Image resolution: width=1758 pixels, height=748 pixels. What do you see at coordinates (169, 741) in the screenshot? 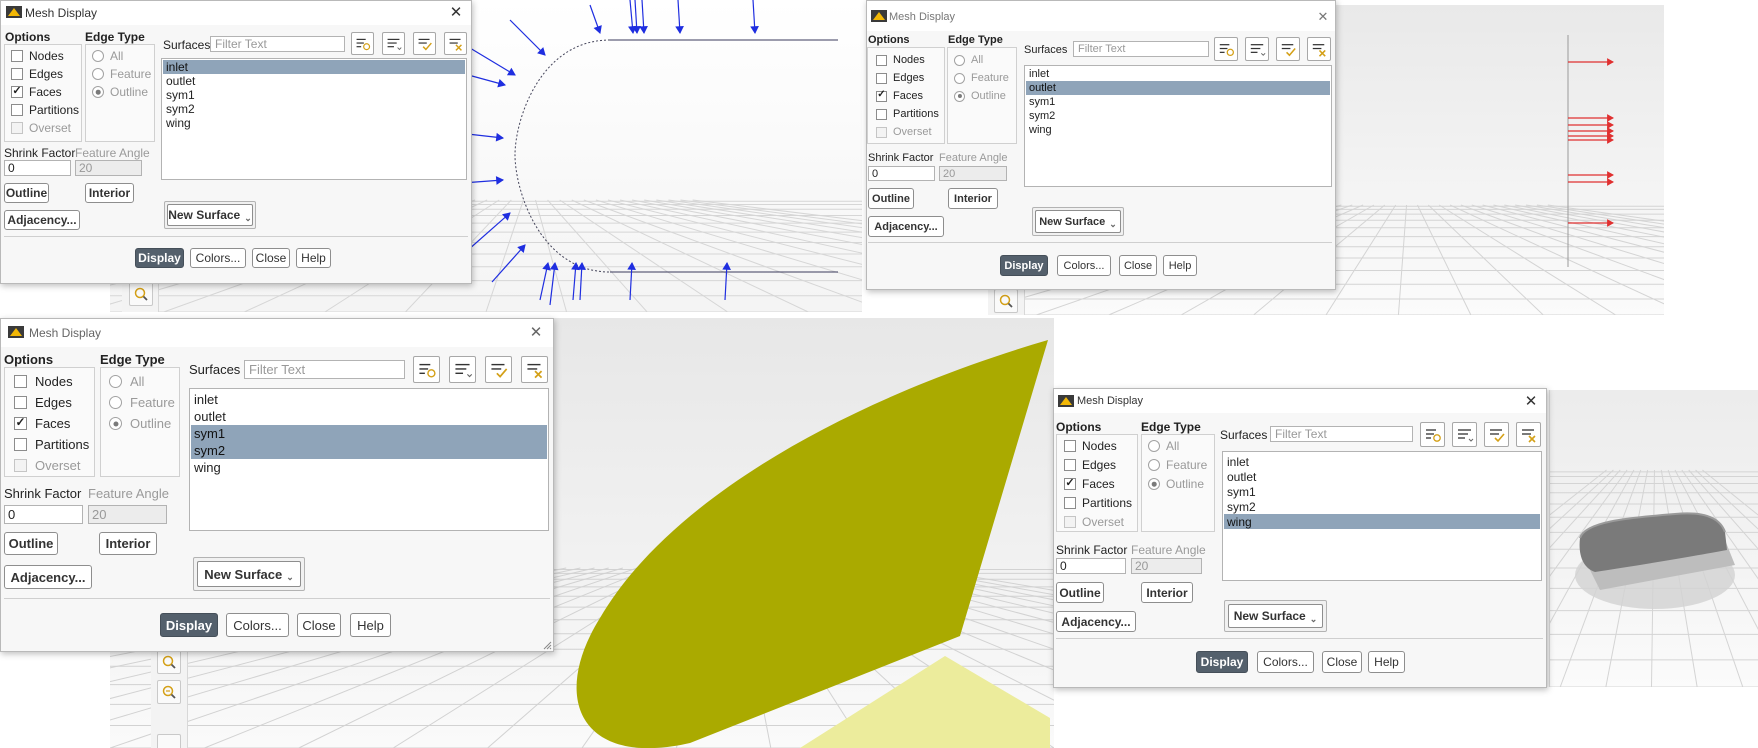
I see `more-tools-button` at bounding box center [169, 741].